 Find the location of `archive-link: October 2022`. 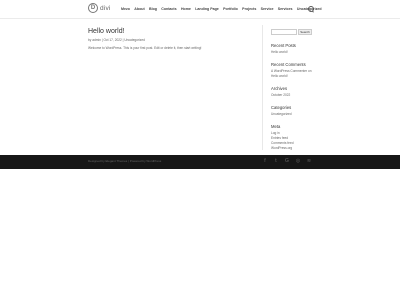

archive-link: October 2022 is located at coordinates (280, 95).